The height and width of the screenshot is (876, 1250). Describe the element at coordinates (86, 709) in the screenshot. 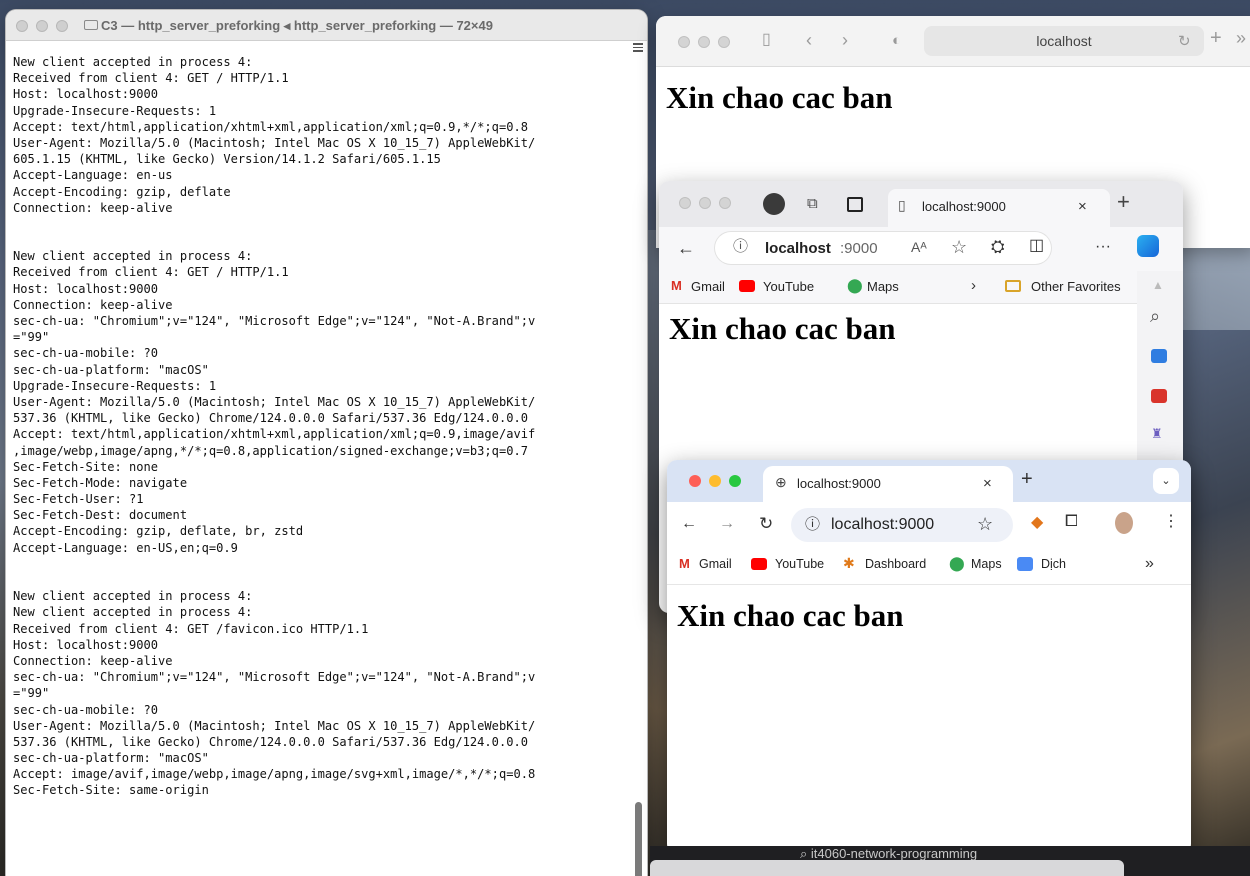

I see `terminal-line: sec-ch-ua-mobile: ?0` at that location.